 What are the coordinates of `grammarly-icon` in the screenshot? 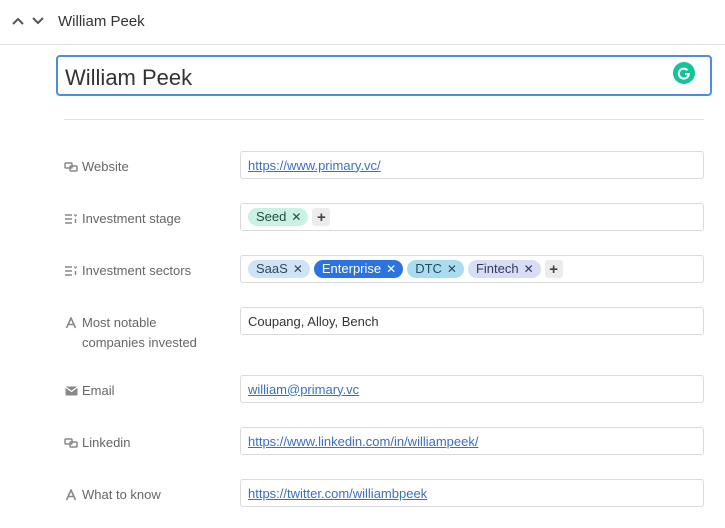 It's located at (684, 73).